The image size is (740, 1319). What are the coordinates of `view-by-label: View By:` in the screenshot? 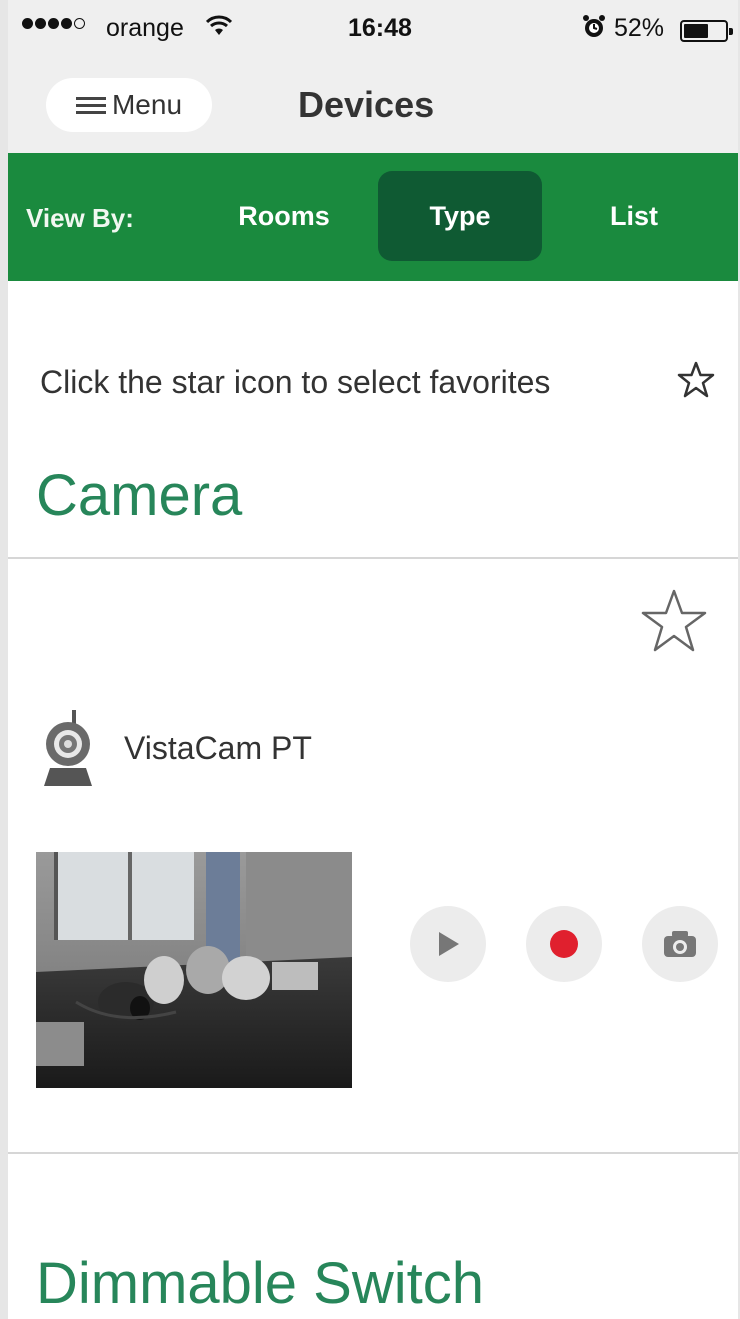 It's located at (80, 218).